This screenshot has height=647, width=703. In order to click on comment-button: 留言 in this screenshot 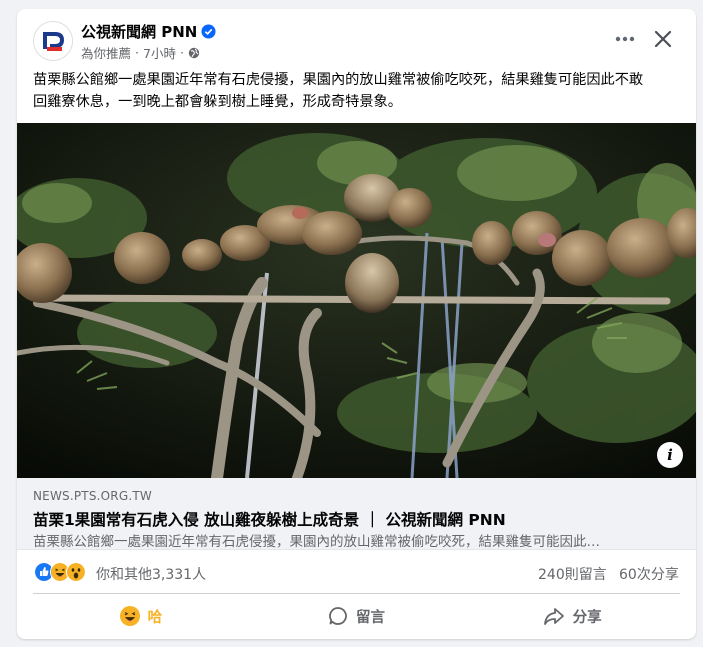, I will do `click(357, 616)`.